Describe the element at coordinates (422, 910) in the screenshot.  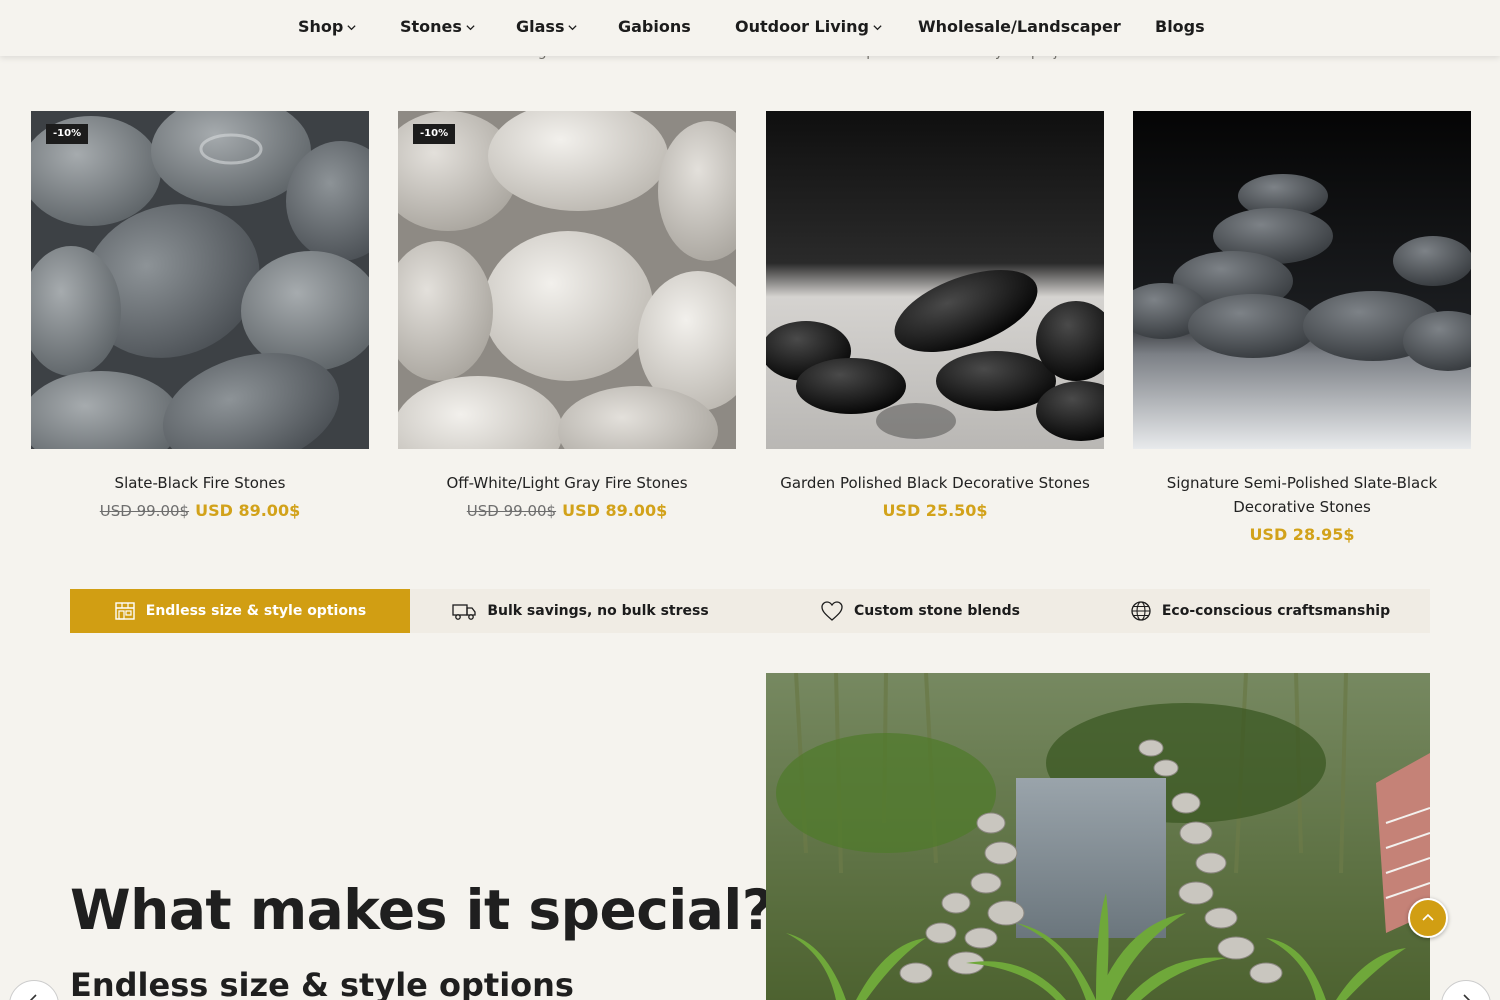
I see `section-heading: What makes it special?` at that location.